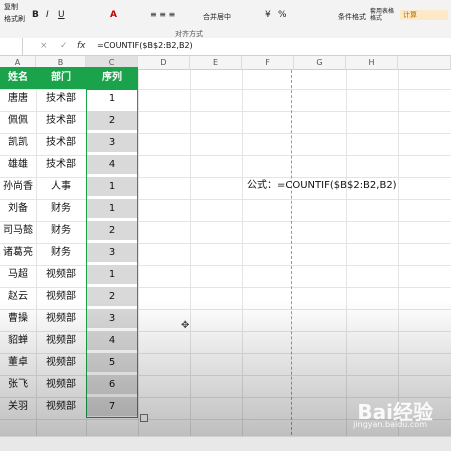 The width and height of the screenshot is (451, 451). What do you see at coordinates (18, 164) in the screenshot?
I see `table-row: 雄雄` at bounding box center [18, 164].